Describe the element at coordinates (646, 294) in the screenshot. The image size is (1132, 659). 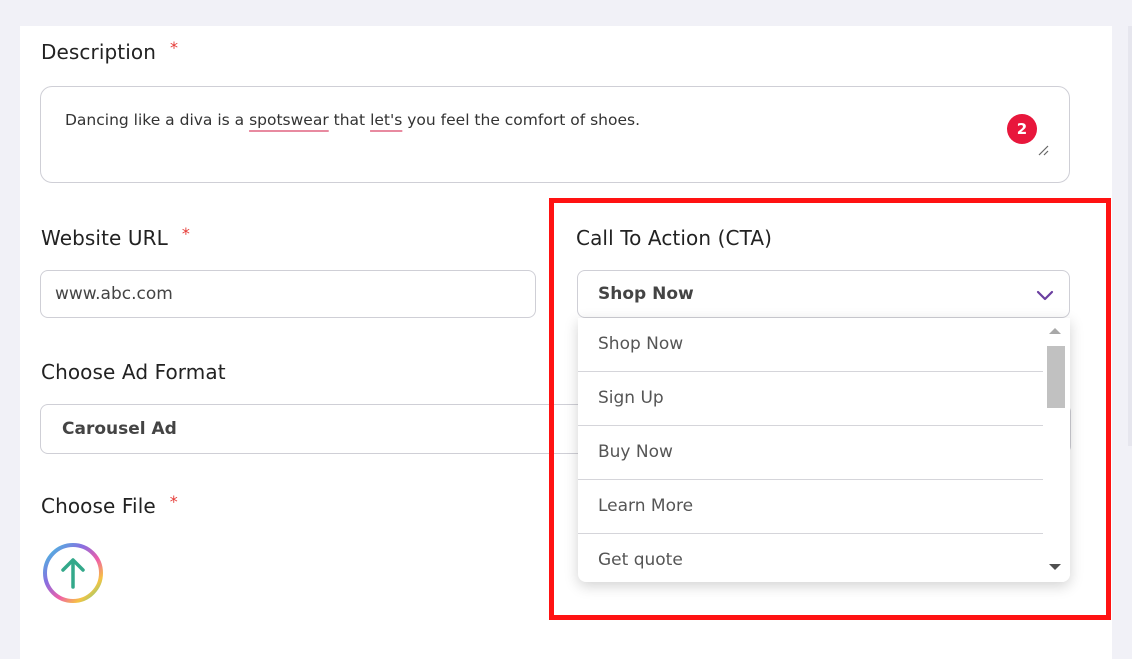
I see `cta-selected-value: Shop Now` at that location.